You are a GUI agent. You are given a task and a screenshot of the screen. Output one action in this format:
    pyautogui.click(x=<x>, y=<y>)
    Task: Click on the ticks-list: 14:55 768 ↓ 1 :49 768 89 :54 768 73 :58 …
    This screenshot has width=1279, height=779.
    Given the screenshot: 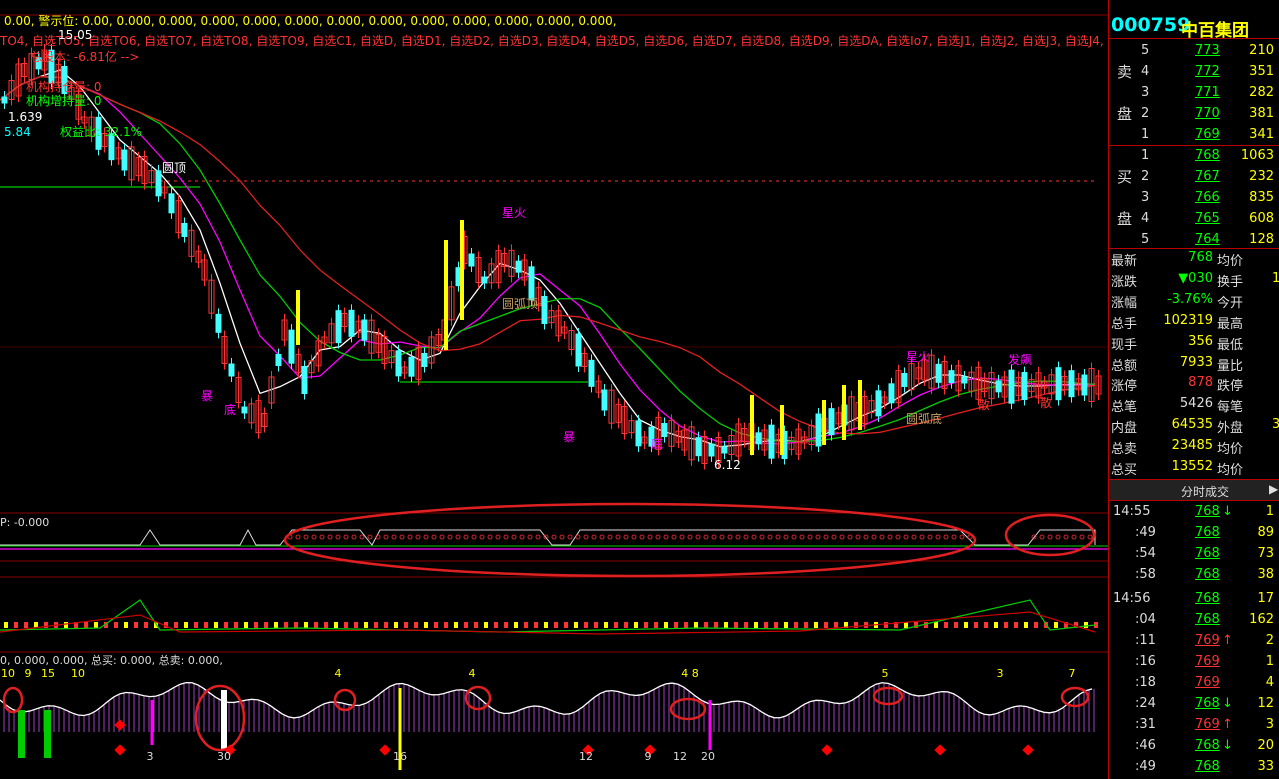 What is the action you would take?
    pyautogui.click(x=1194, y=639)
    